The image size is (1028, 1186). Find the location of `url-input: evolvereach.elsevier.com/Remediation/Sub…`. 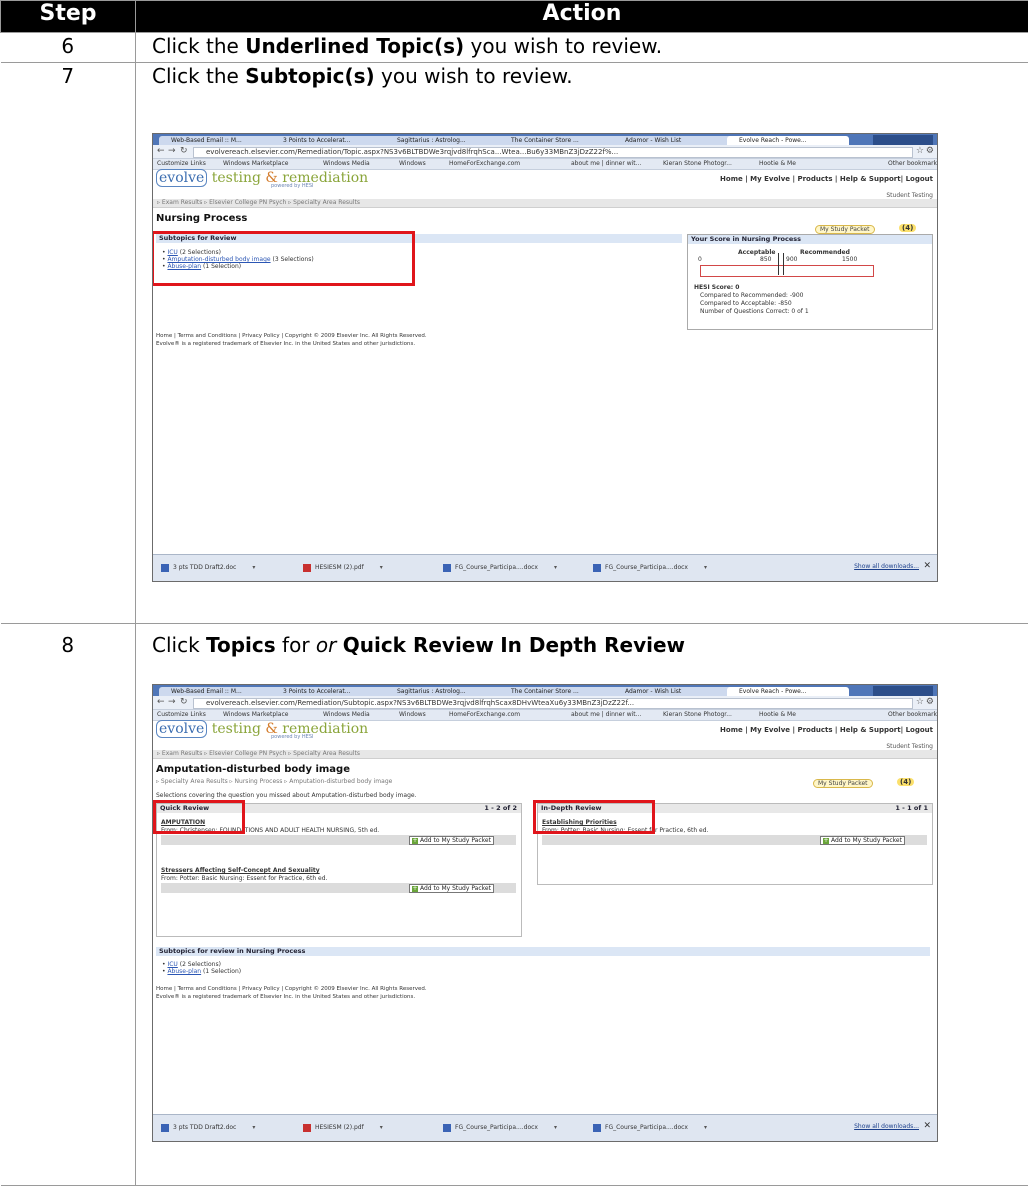

url-input: evolvereach.elsevier.com/Remediation/Sub… is located at coordinates (553, 703).